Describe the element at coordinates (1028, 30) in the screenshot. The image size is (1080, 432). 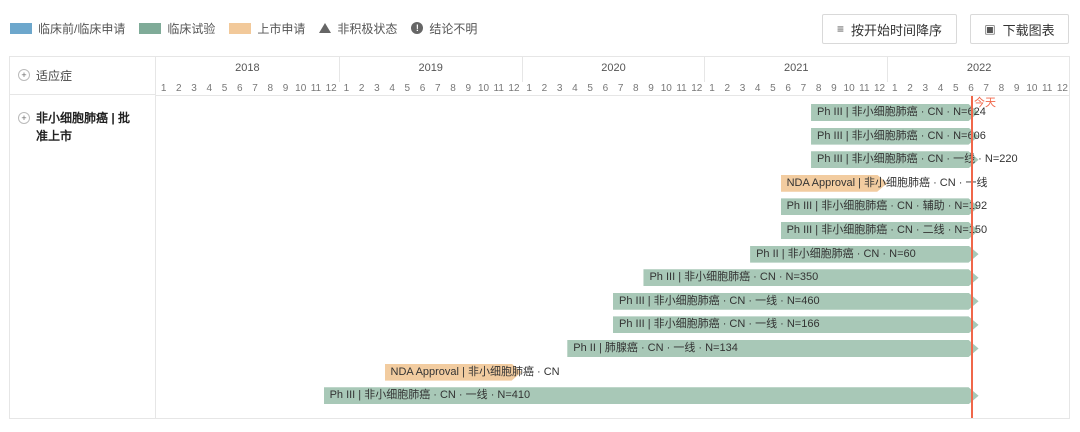
I see `download-button-label: 下载图表` at that location.